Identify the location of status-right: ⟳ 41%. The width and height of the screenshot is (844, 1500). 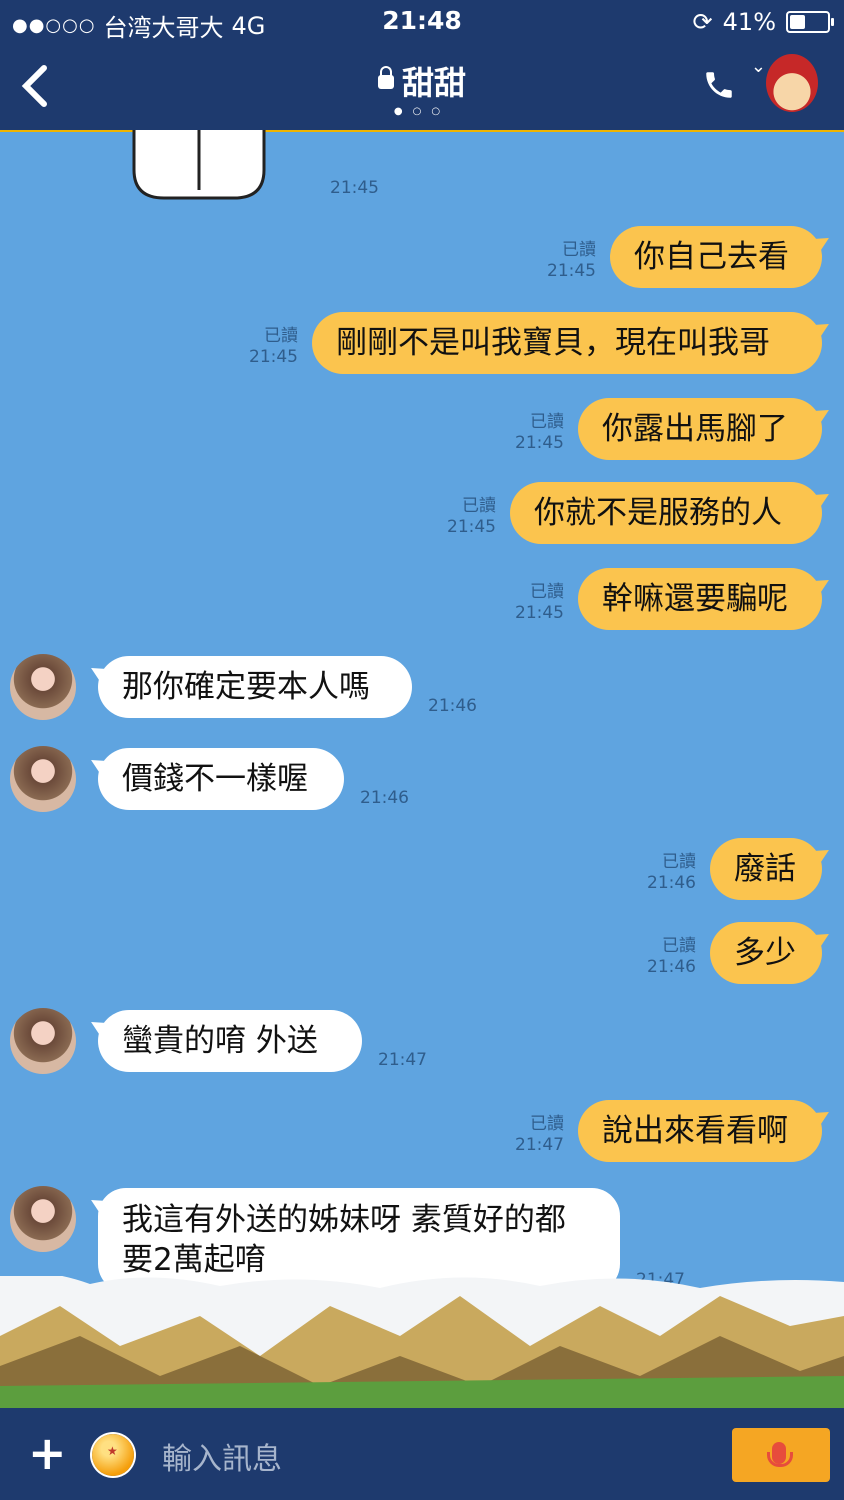
(763, 22).